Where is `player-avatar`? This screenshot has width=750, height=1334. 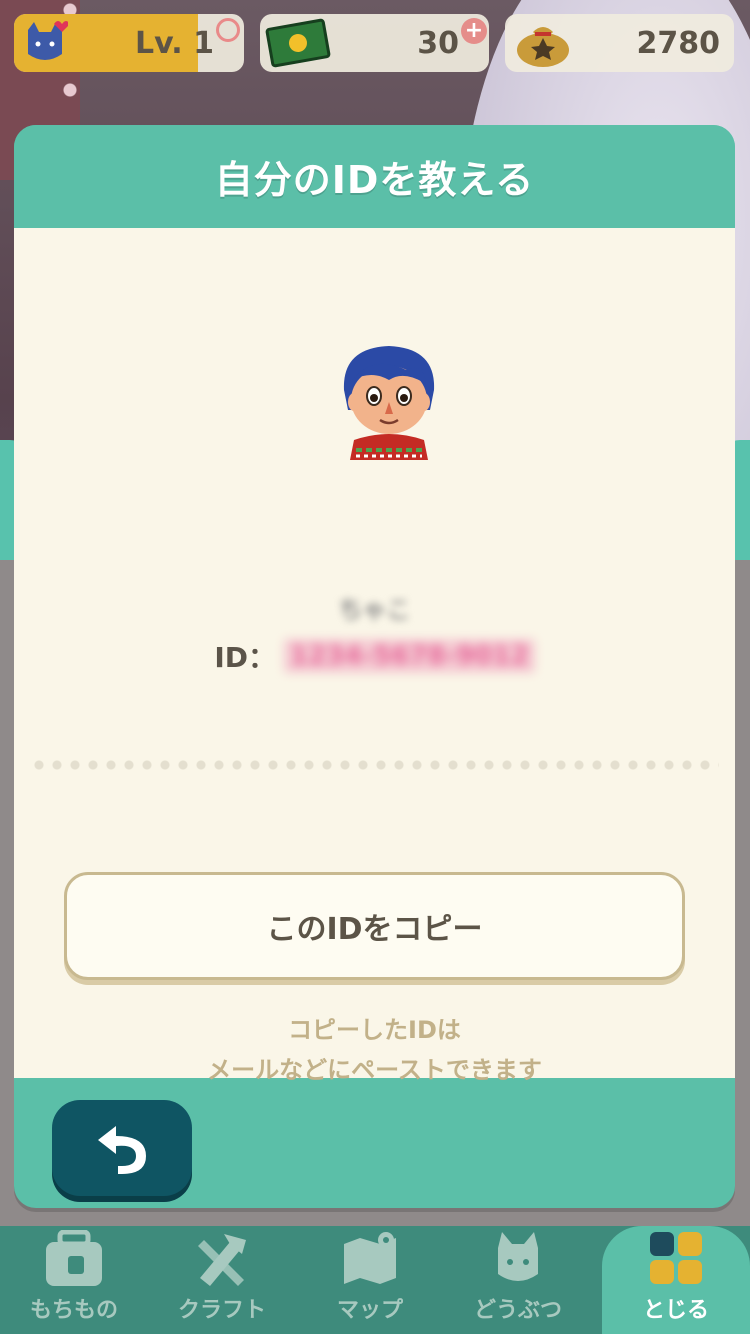 player-avatar is located at coordinates (389, 403).